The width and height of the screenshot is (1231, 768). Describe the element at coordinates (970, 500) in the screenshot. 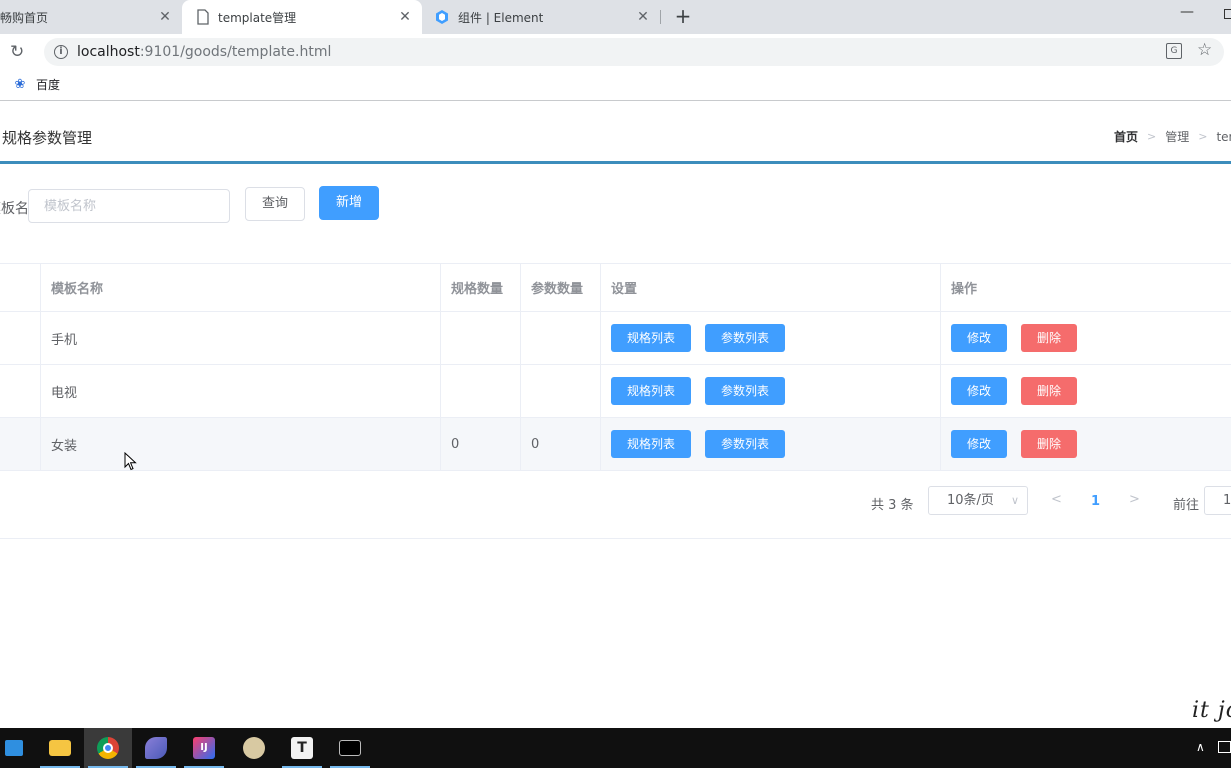

I see `page-size-value: 10条/页` at that location.